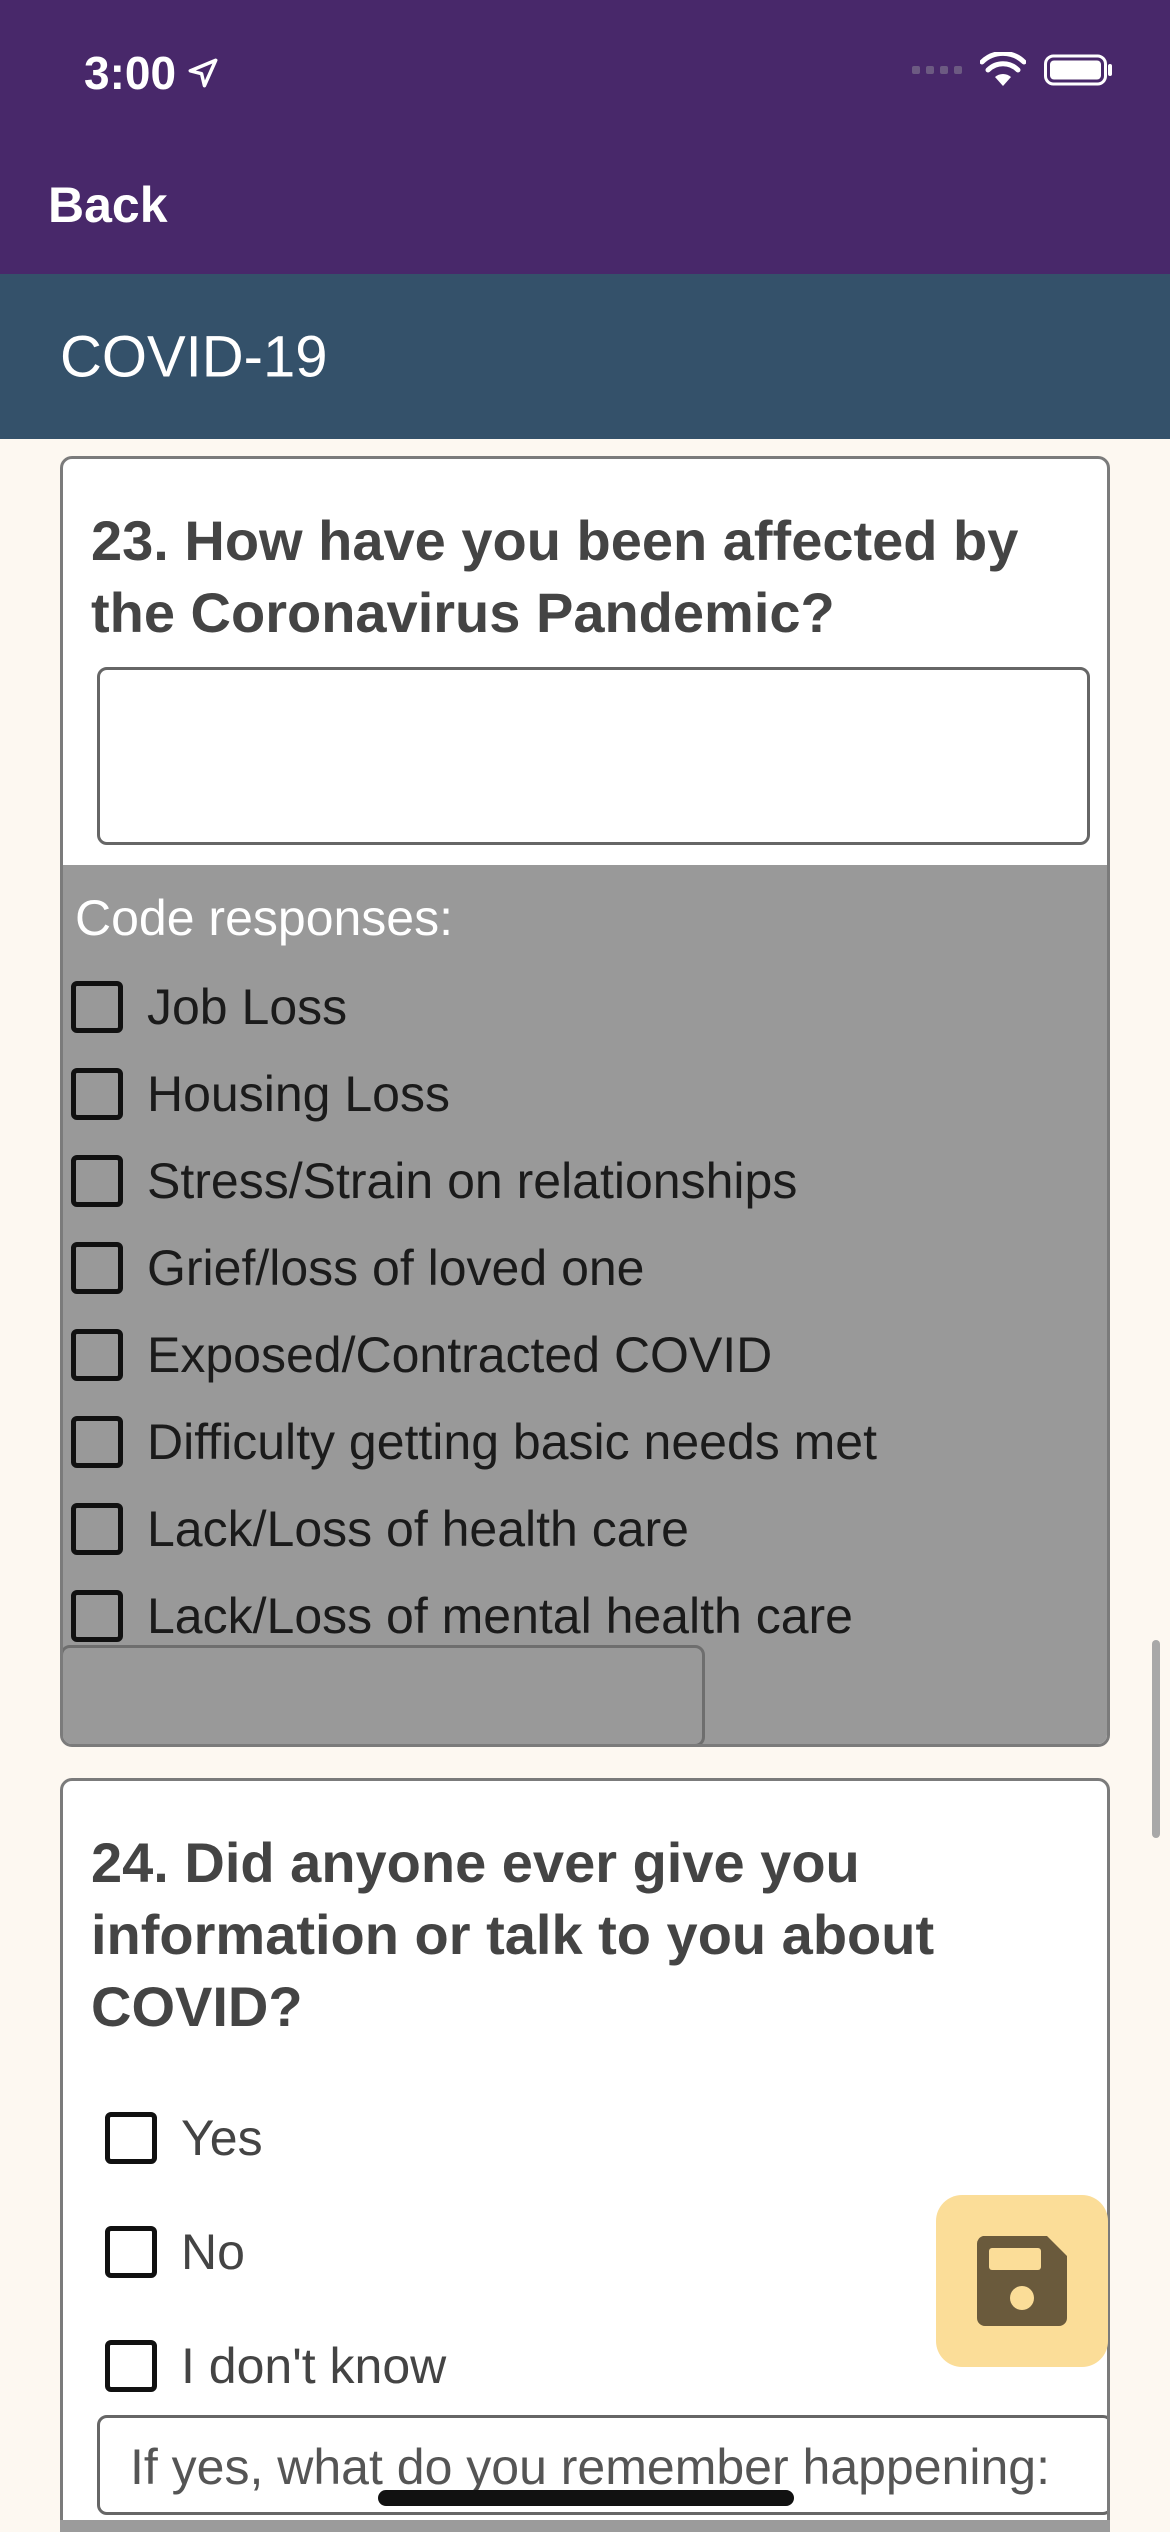 The height and width of the screenshot is (2532, 1170). I want to click on code-item-stress-strain: Stress/Strain on relationships, so click(474, 1180).